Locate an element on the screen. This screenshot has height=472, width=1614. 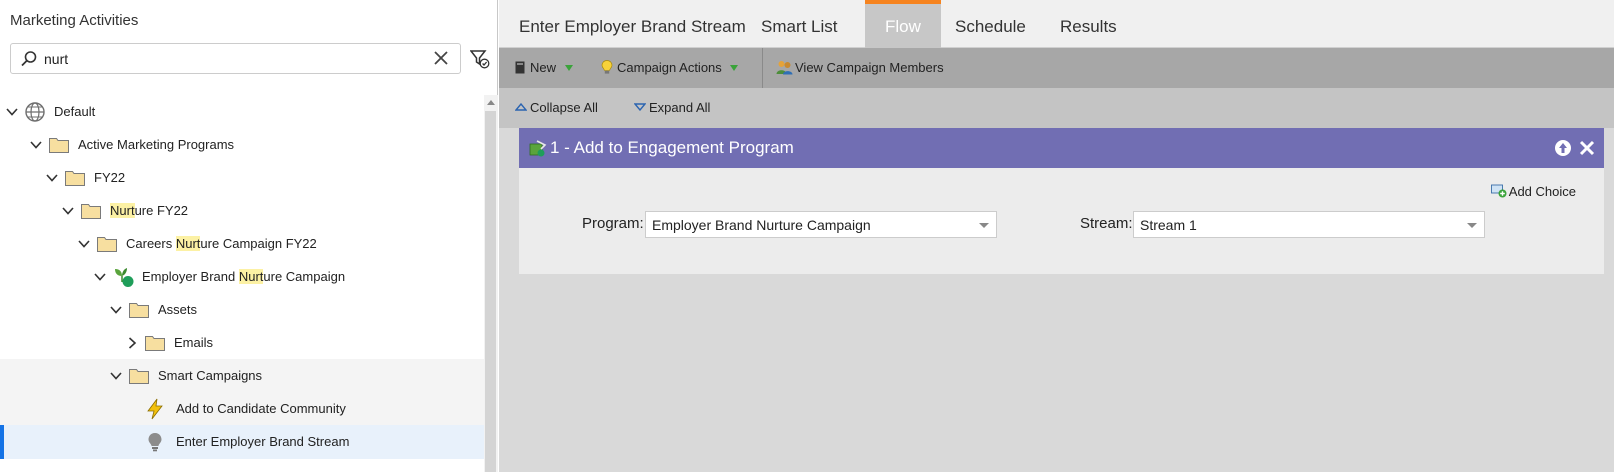
tab-campaign-name: Enter Employer Brand Stream is located at coordinates (632, 24).